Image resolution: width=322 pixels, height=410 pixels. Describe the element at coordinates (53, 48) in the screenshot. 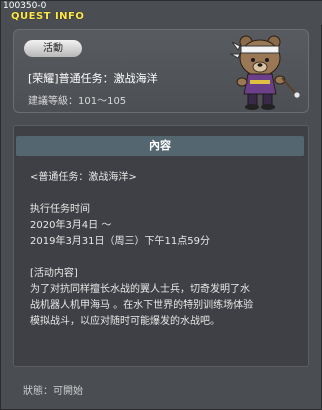

I see `event-badge: 活動` at that location.